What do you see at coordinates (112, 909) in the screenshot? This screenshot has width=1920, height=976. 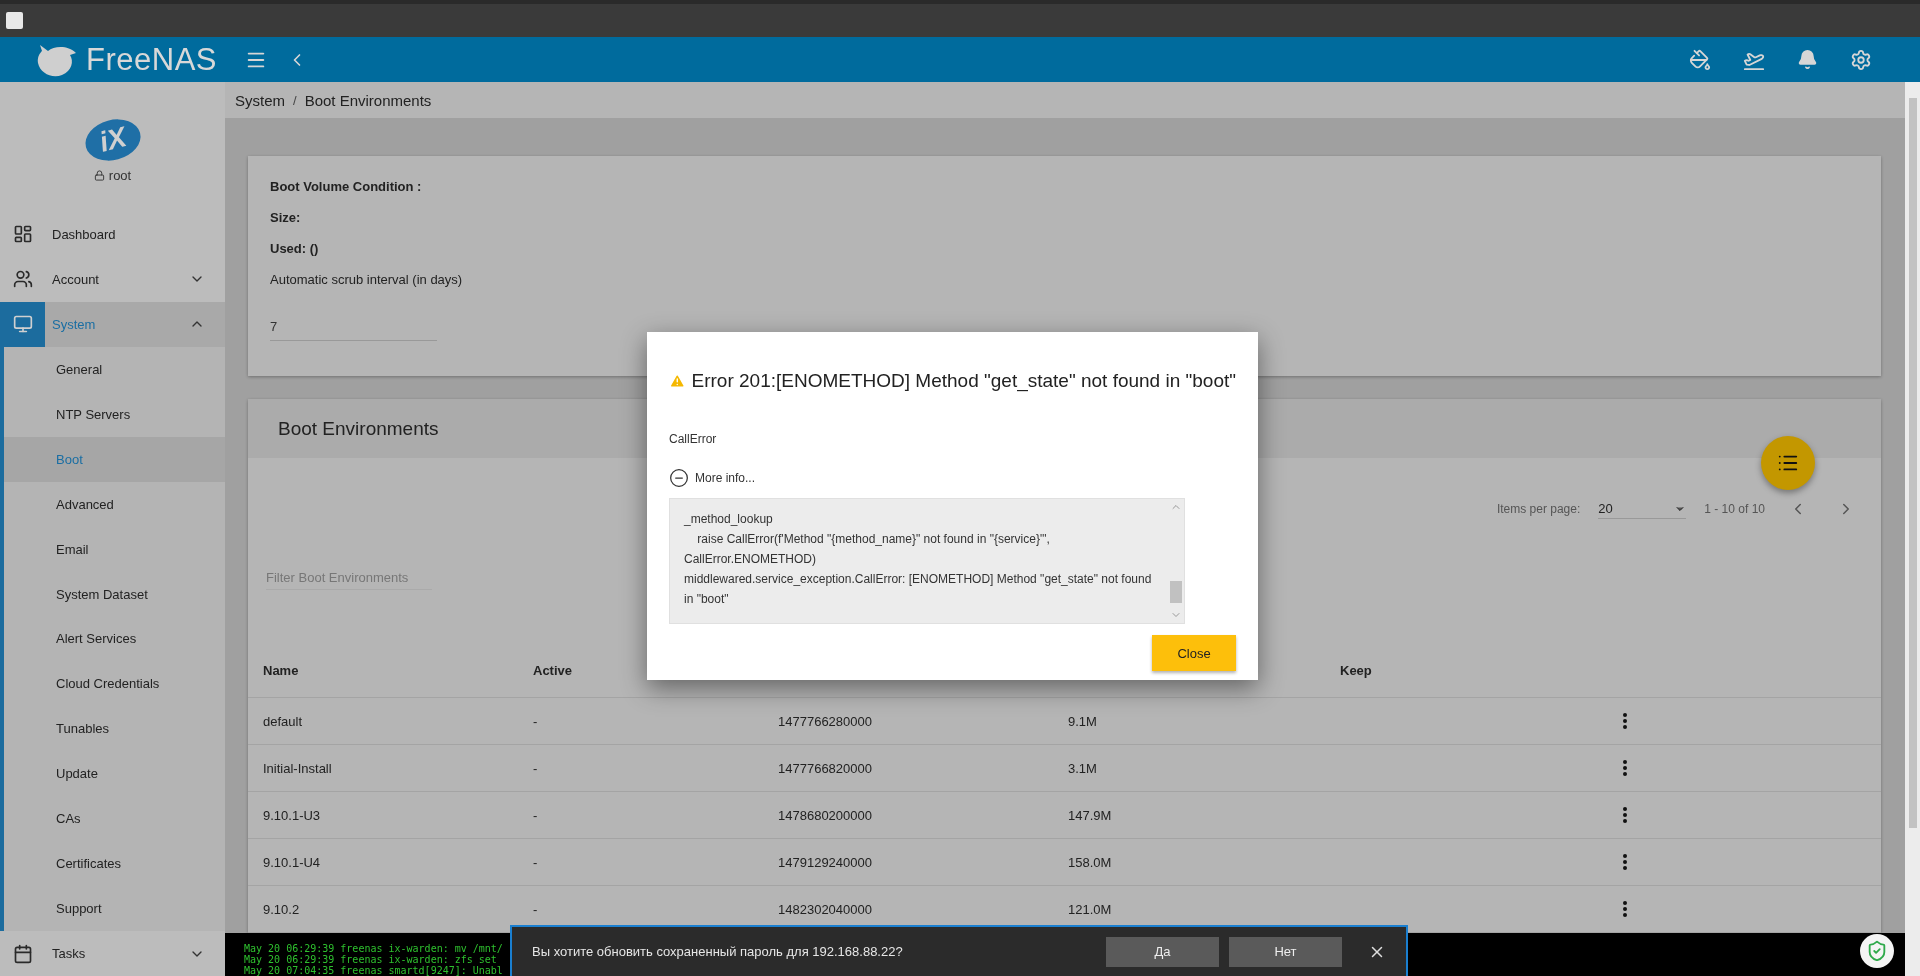 I see `nav-subitem: Support` at bounding box center [112, 909].